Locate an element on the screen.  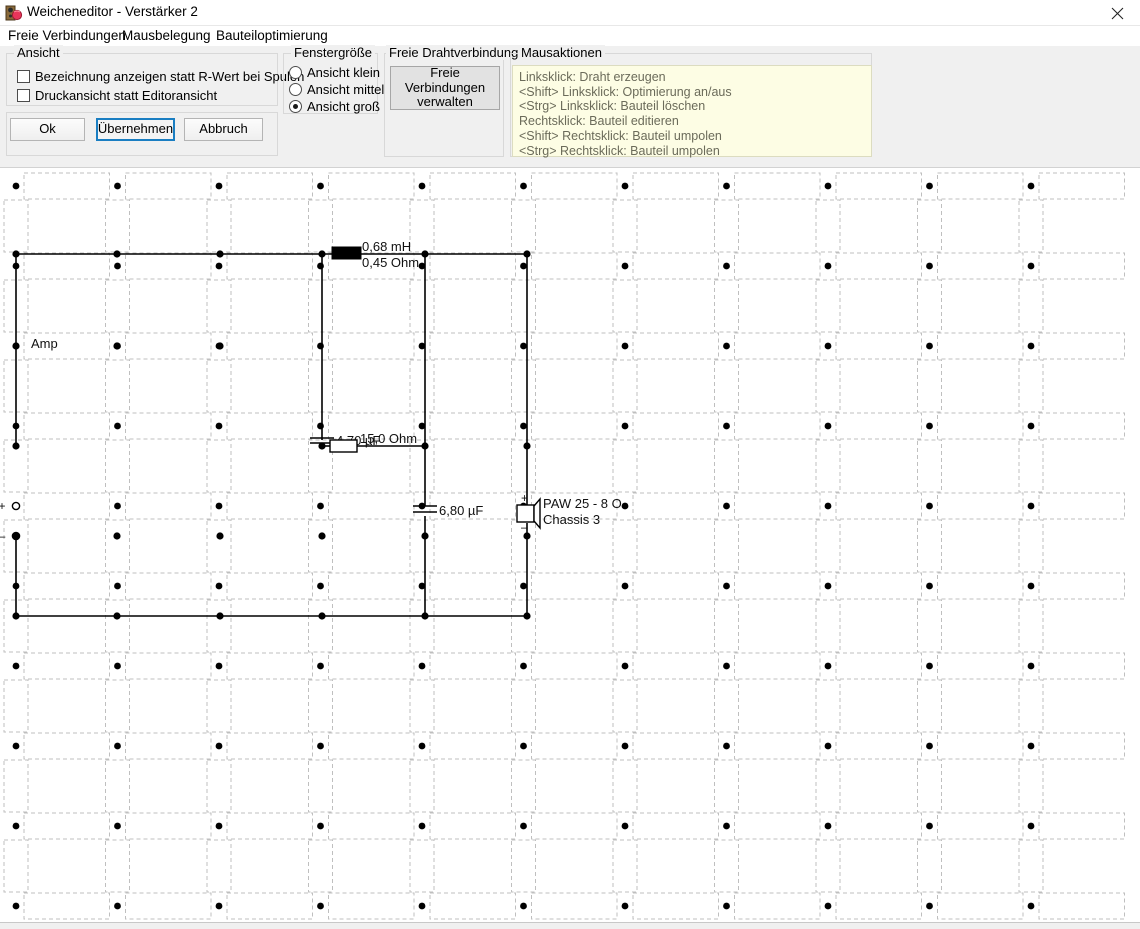
inductor-body is located at coordinates (346, 253).